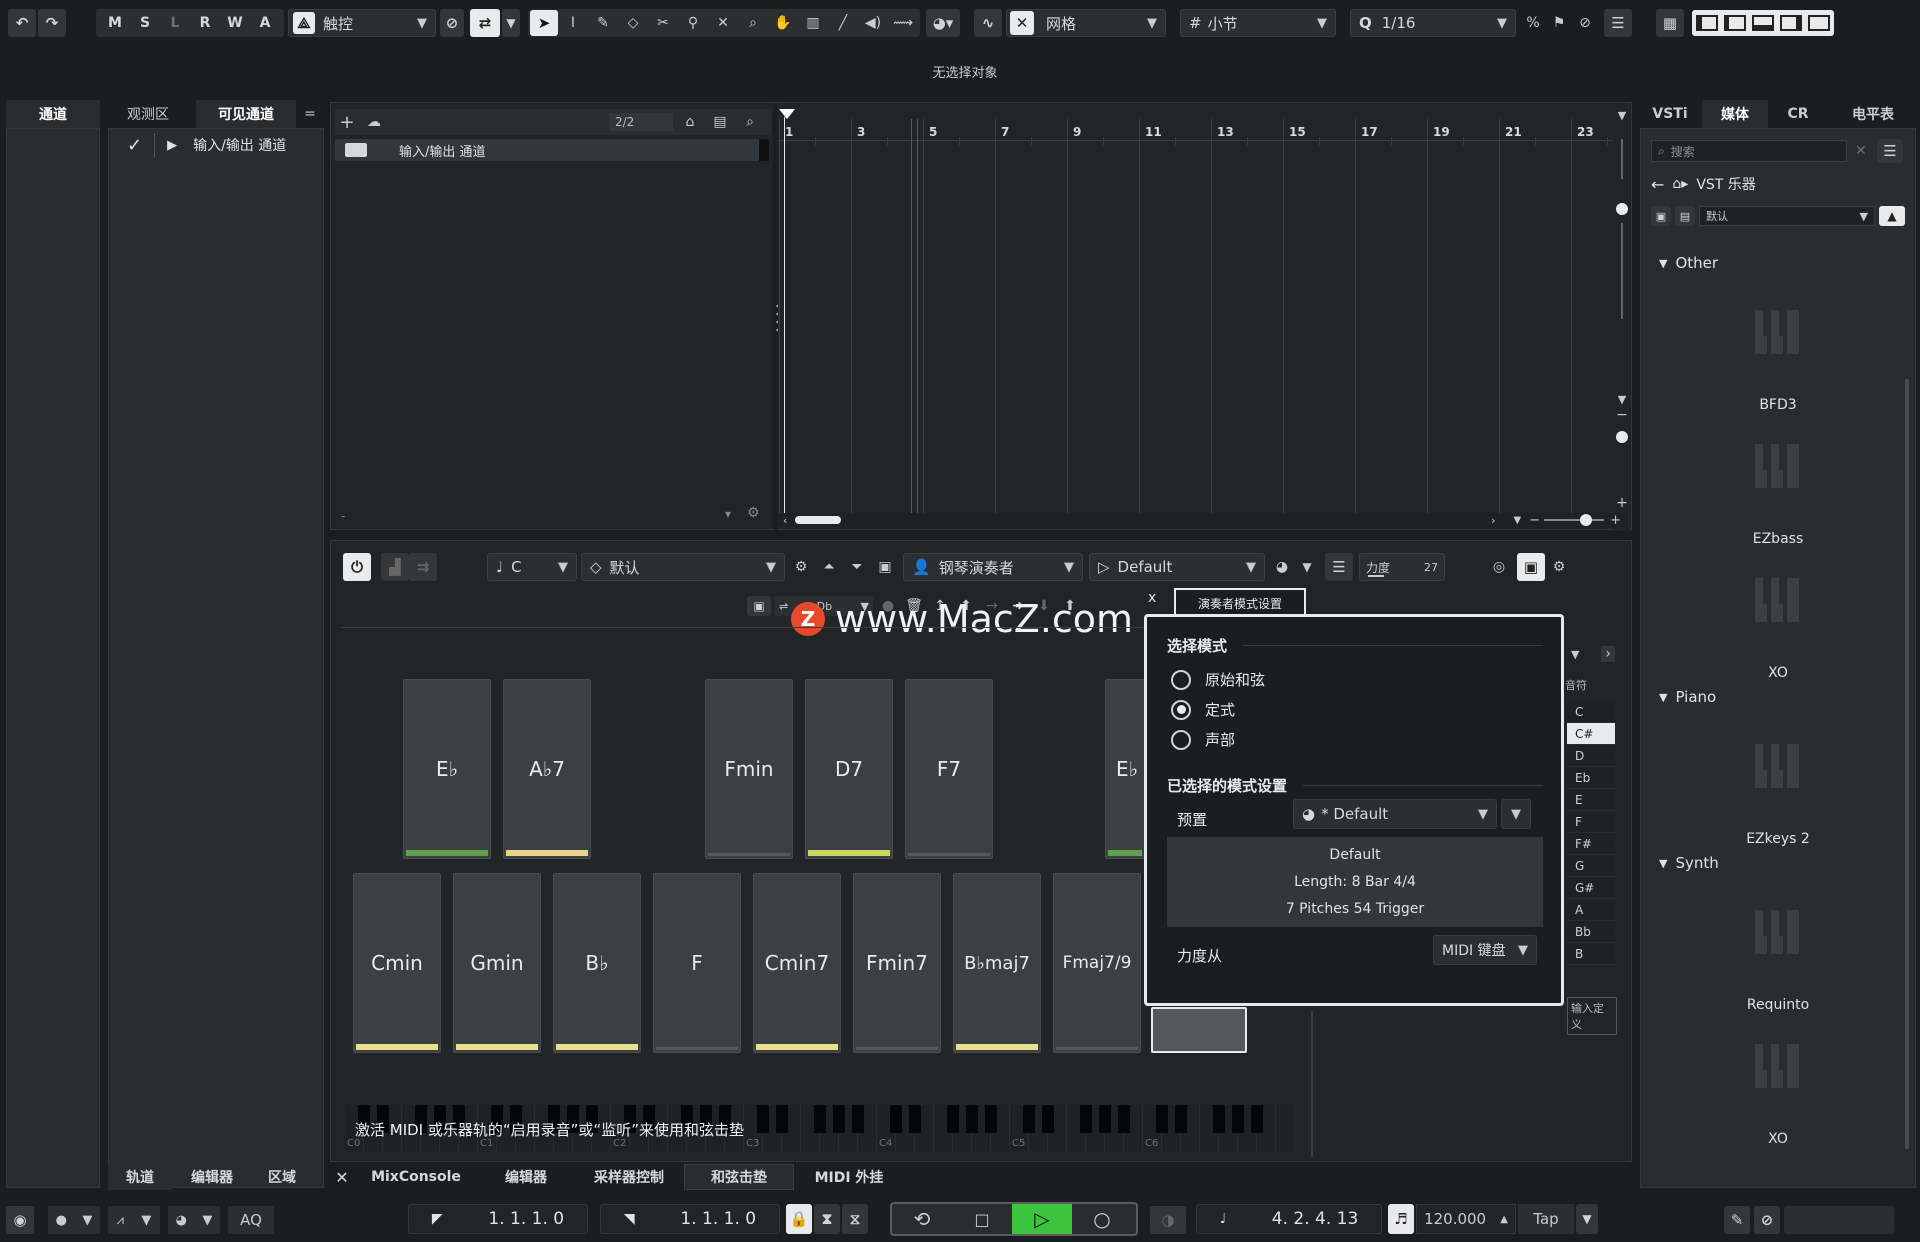  Describe the element at coordinates (829, 567) in the screenshot. I see `load-preset-icon: ⏶` at that location.